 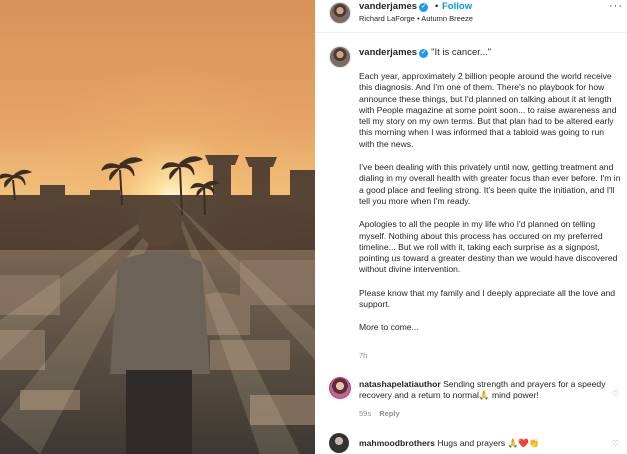 I want to click on caption-header: vanderjames ✓ "It is cancer...", so click(x=425, y=52).